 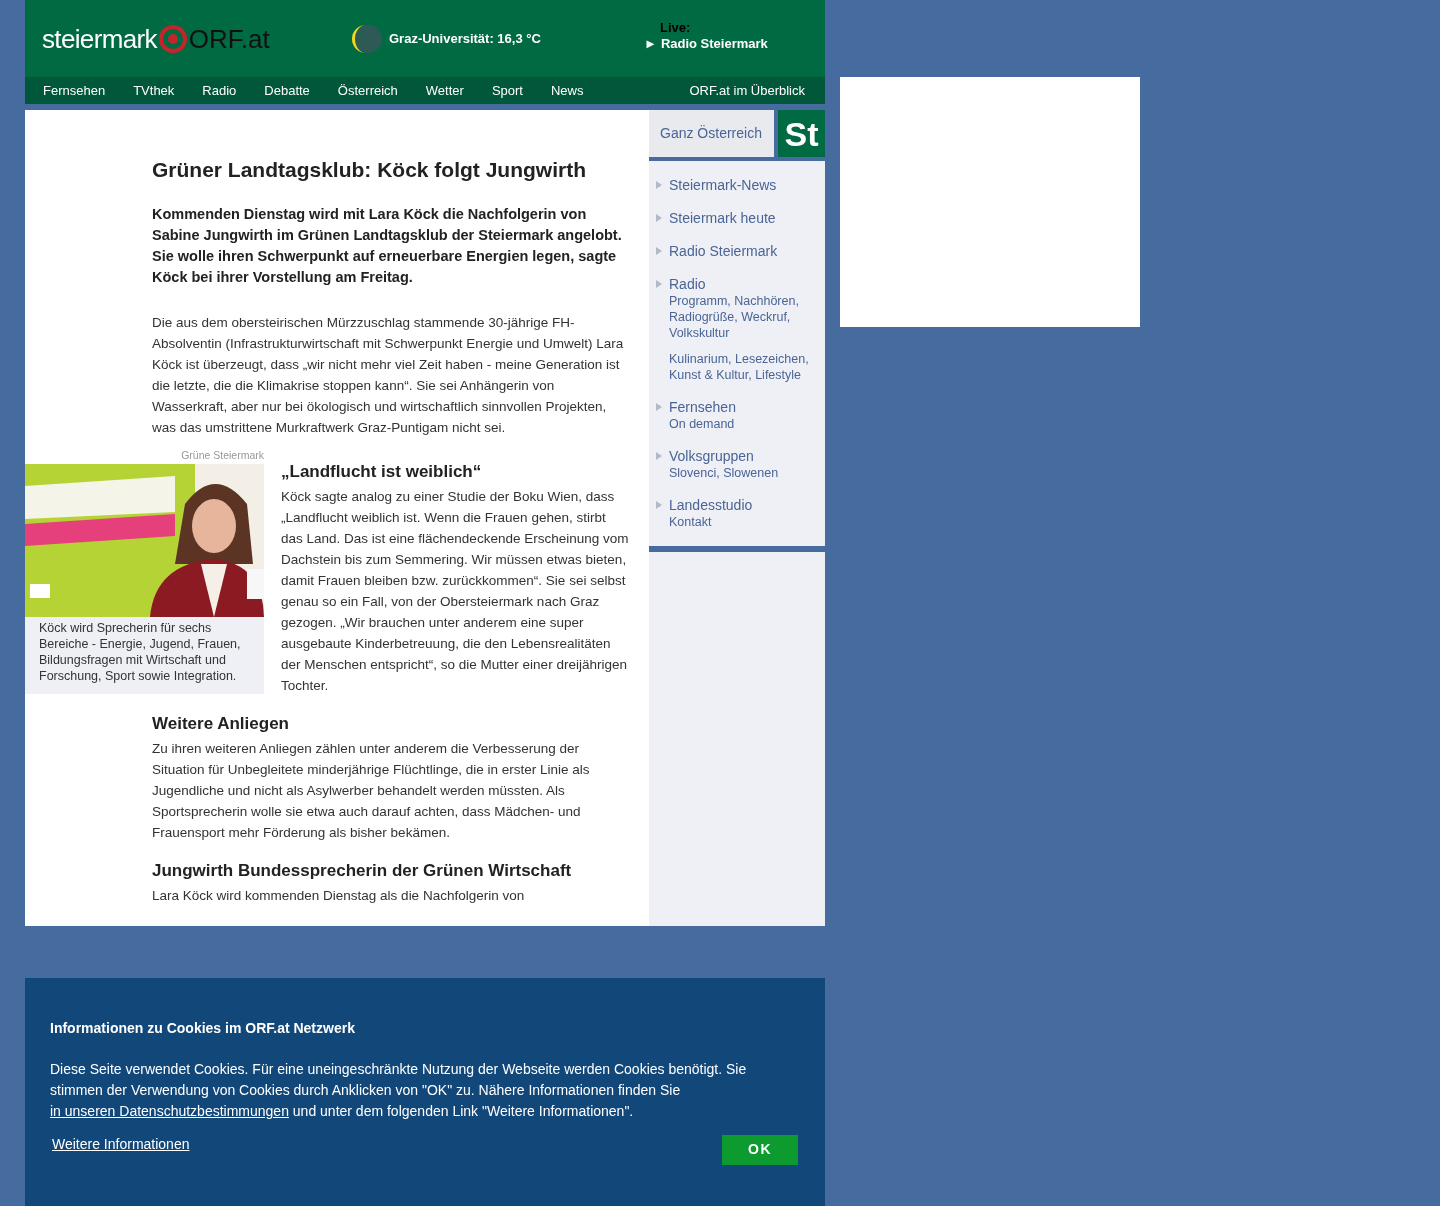 What do you see at coordinates (388, 375) in the screenshot?
I see `article-paragraph: Die aus dem obersteirischen Mürzzuschlag stammende 30-jährige FH-Absolventin (Infrastrukturwirtschaft mit Schwerpunkt Energie und Umwelt) Lara Köck ist überzeugt, dass „wir nicht mehr viel Zeit haben - meine Generation ist die letzte, die die Klimakrise stoppen kann“. Sie sei Anhängerin von Wasserkraft, aber nur bei ökologisch und wirtschaftlich sinnvollen Projekten, was das umstrittene Murkraftwerk Graz-Puntigam nicht sei.` at bounding box center [388, 375].